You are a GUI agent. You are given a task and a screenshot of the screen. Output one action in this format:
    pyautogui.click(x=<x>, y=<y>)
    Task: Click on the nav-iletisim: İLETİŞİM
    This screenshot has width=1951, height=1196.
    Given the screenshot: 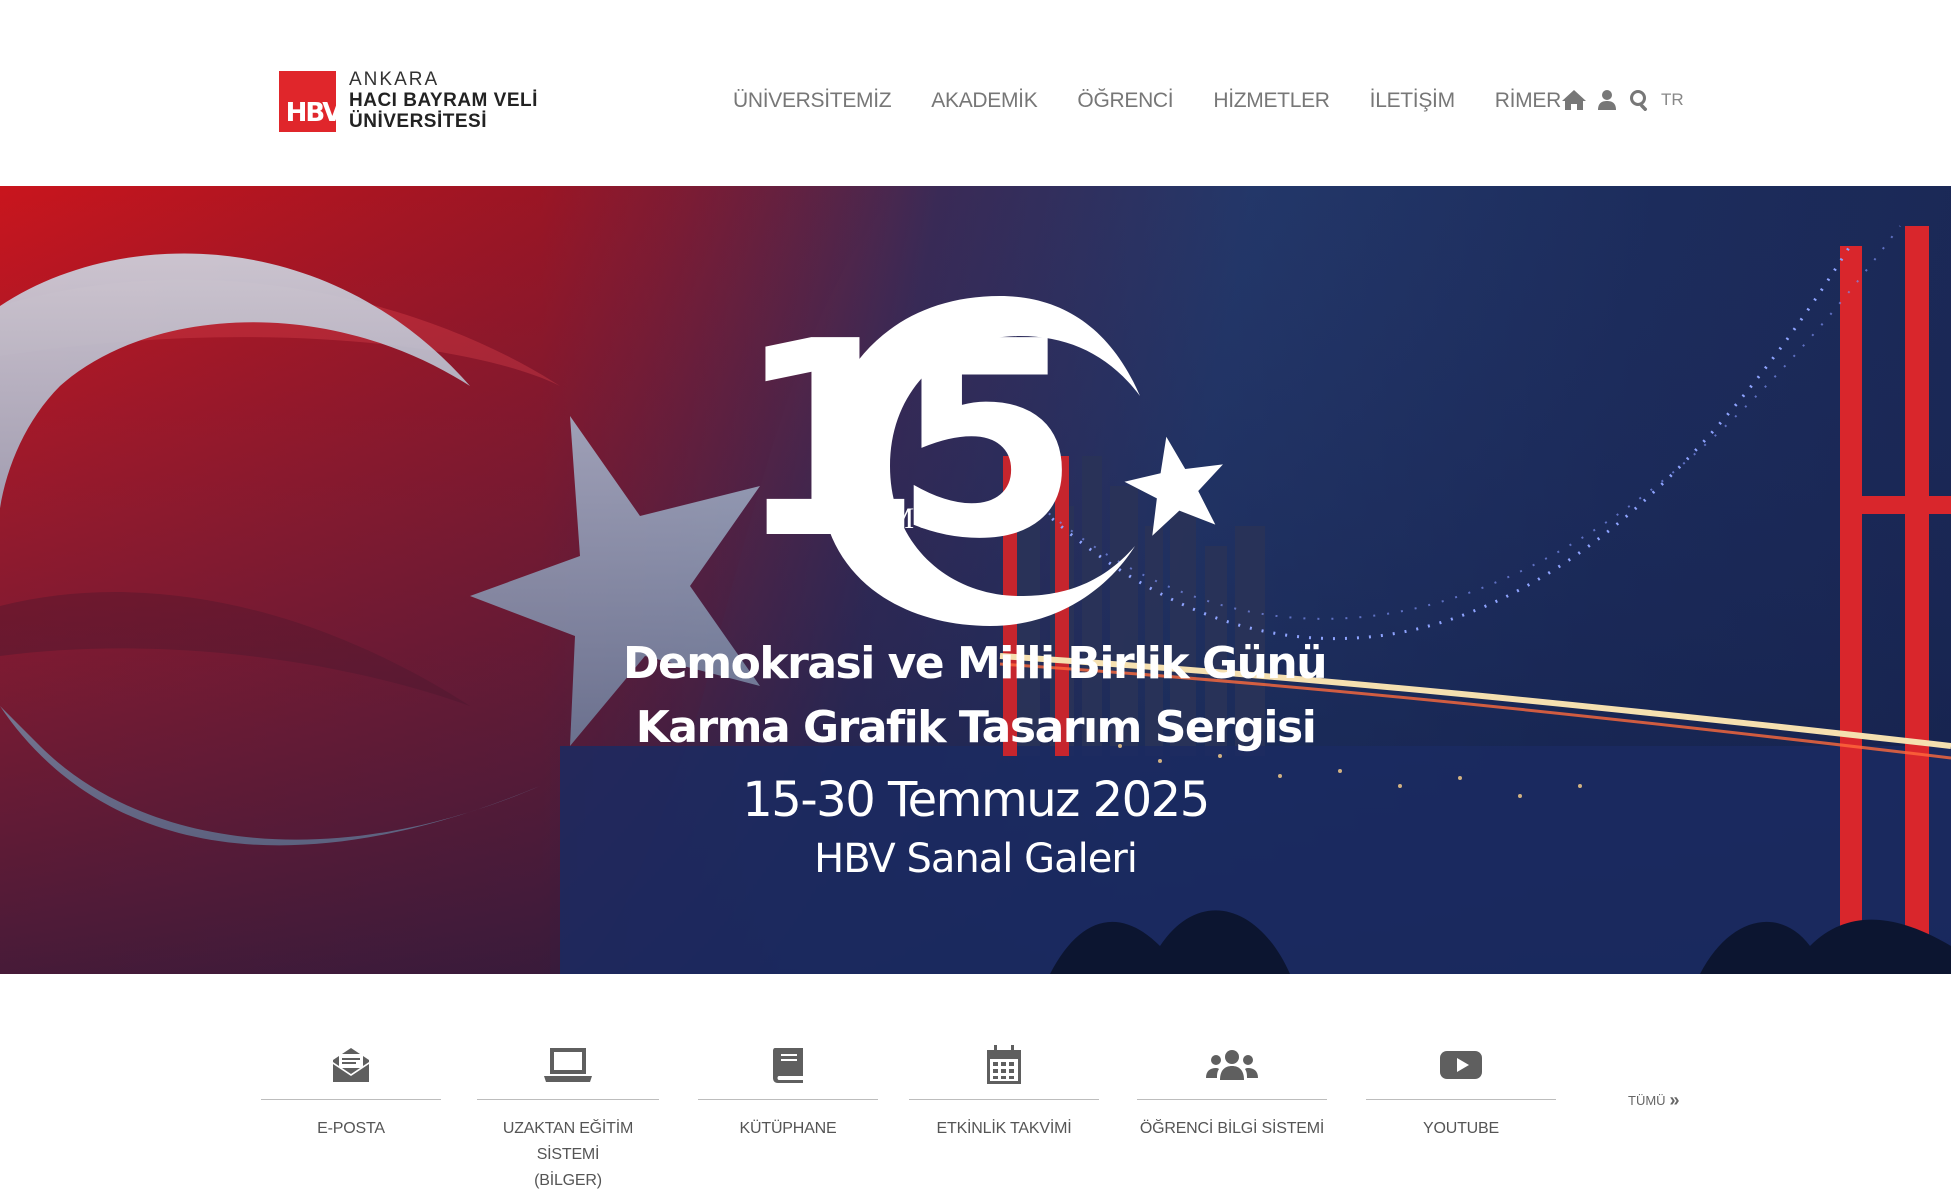 What is the action you would take?
    pyautogui.click(x=1412, y=101)
    